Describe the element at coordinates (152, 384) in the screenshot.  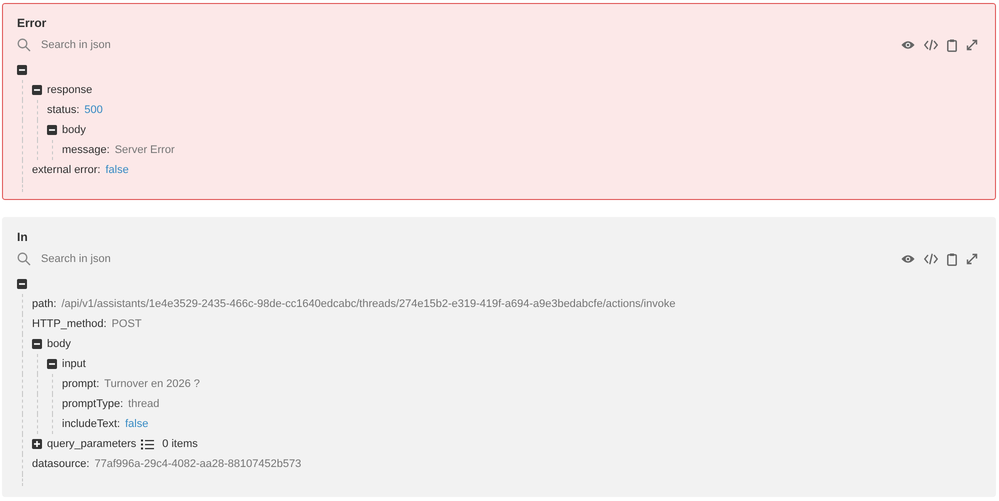
I see `property-value: Turnover en 2026 ?` at that location.